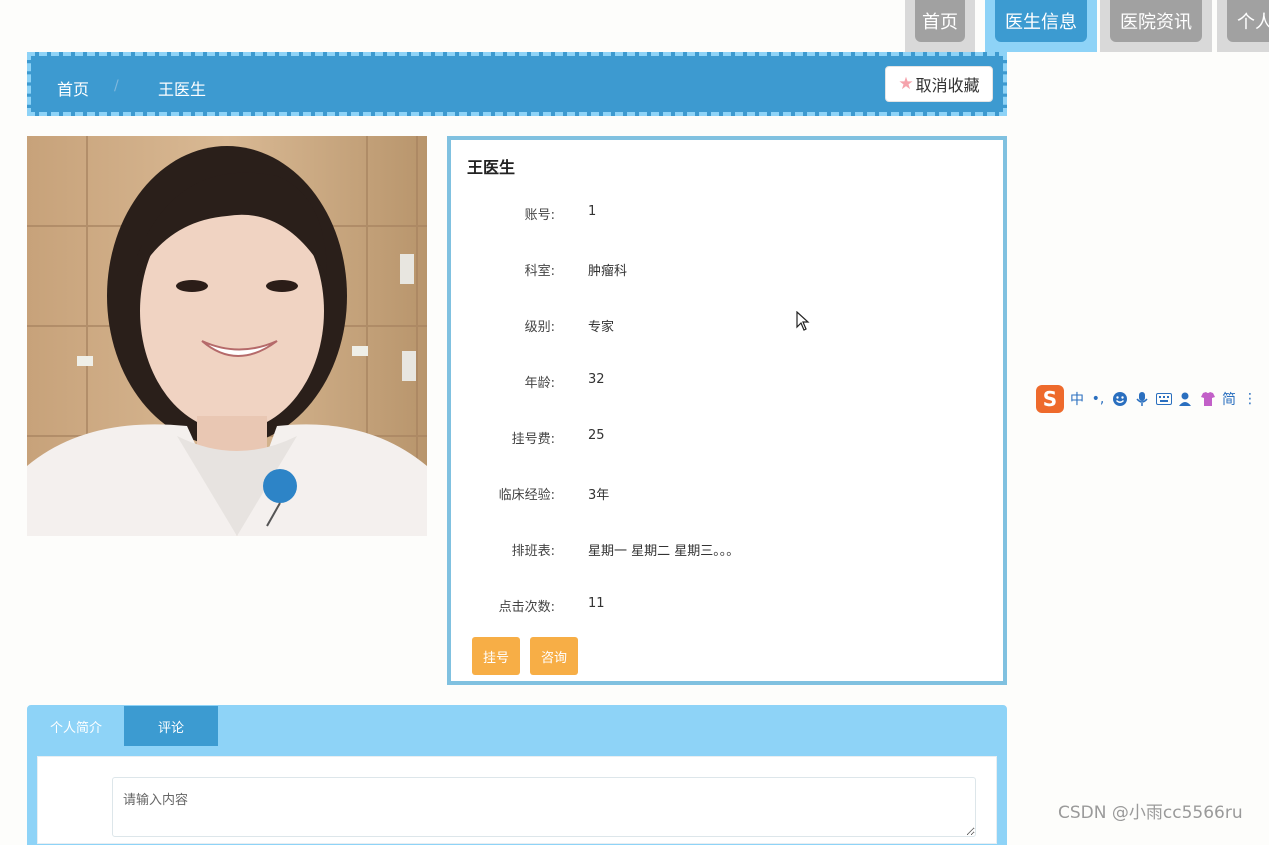 This screenshot has height=845, width=1269. I want to click on star-icon: ★, so click(906, 84).